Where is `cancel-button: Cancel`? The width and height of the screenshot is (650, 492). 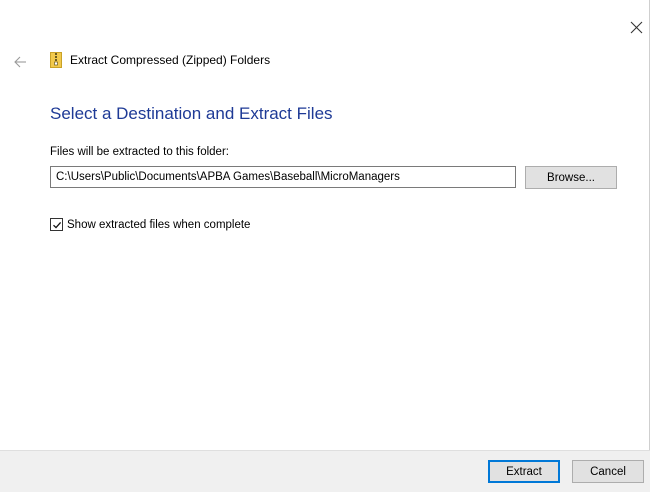
cancel-button: Cancel is located at coordinates (608, 471).